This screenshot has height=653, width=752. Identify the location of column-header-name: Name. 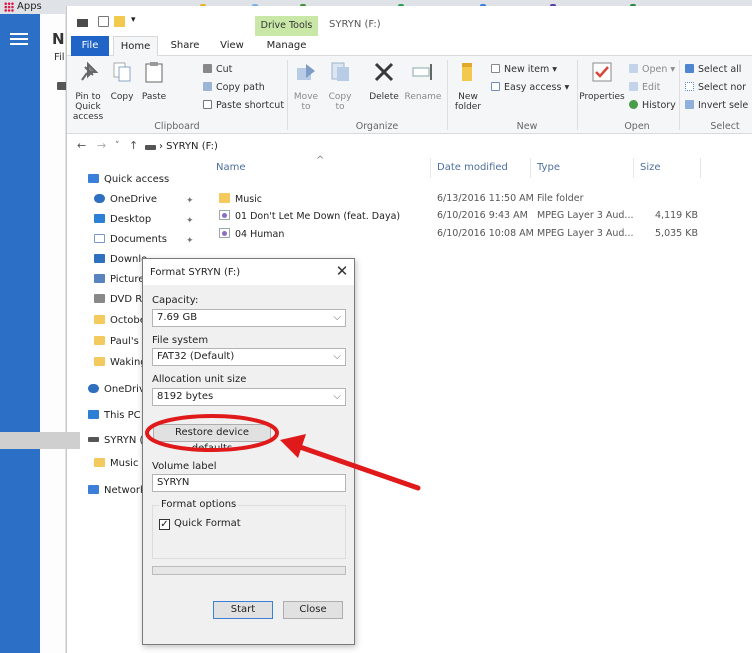
(231, 167).